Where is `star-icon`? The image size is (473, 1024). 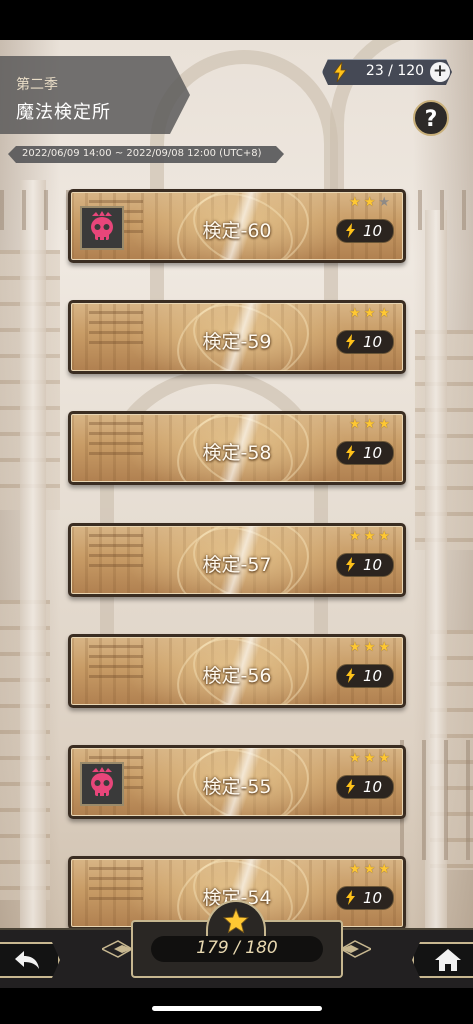 star-icon is located at coordinates (236, 921).